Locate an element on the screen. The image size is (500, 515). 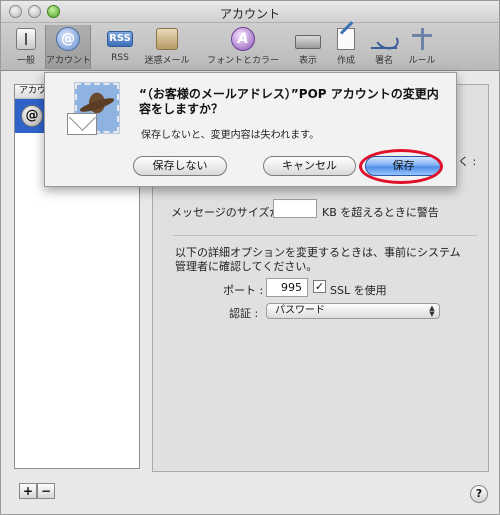
toolbar-rules: ルール is located at coordinates (422, 47).